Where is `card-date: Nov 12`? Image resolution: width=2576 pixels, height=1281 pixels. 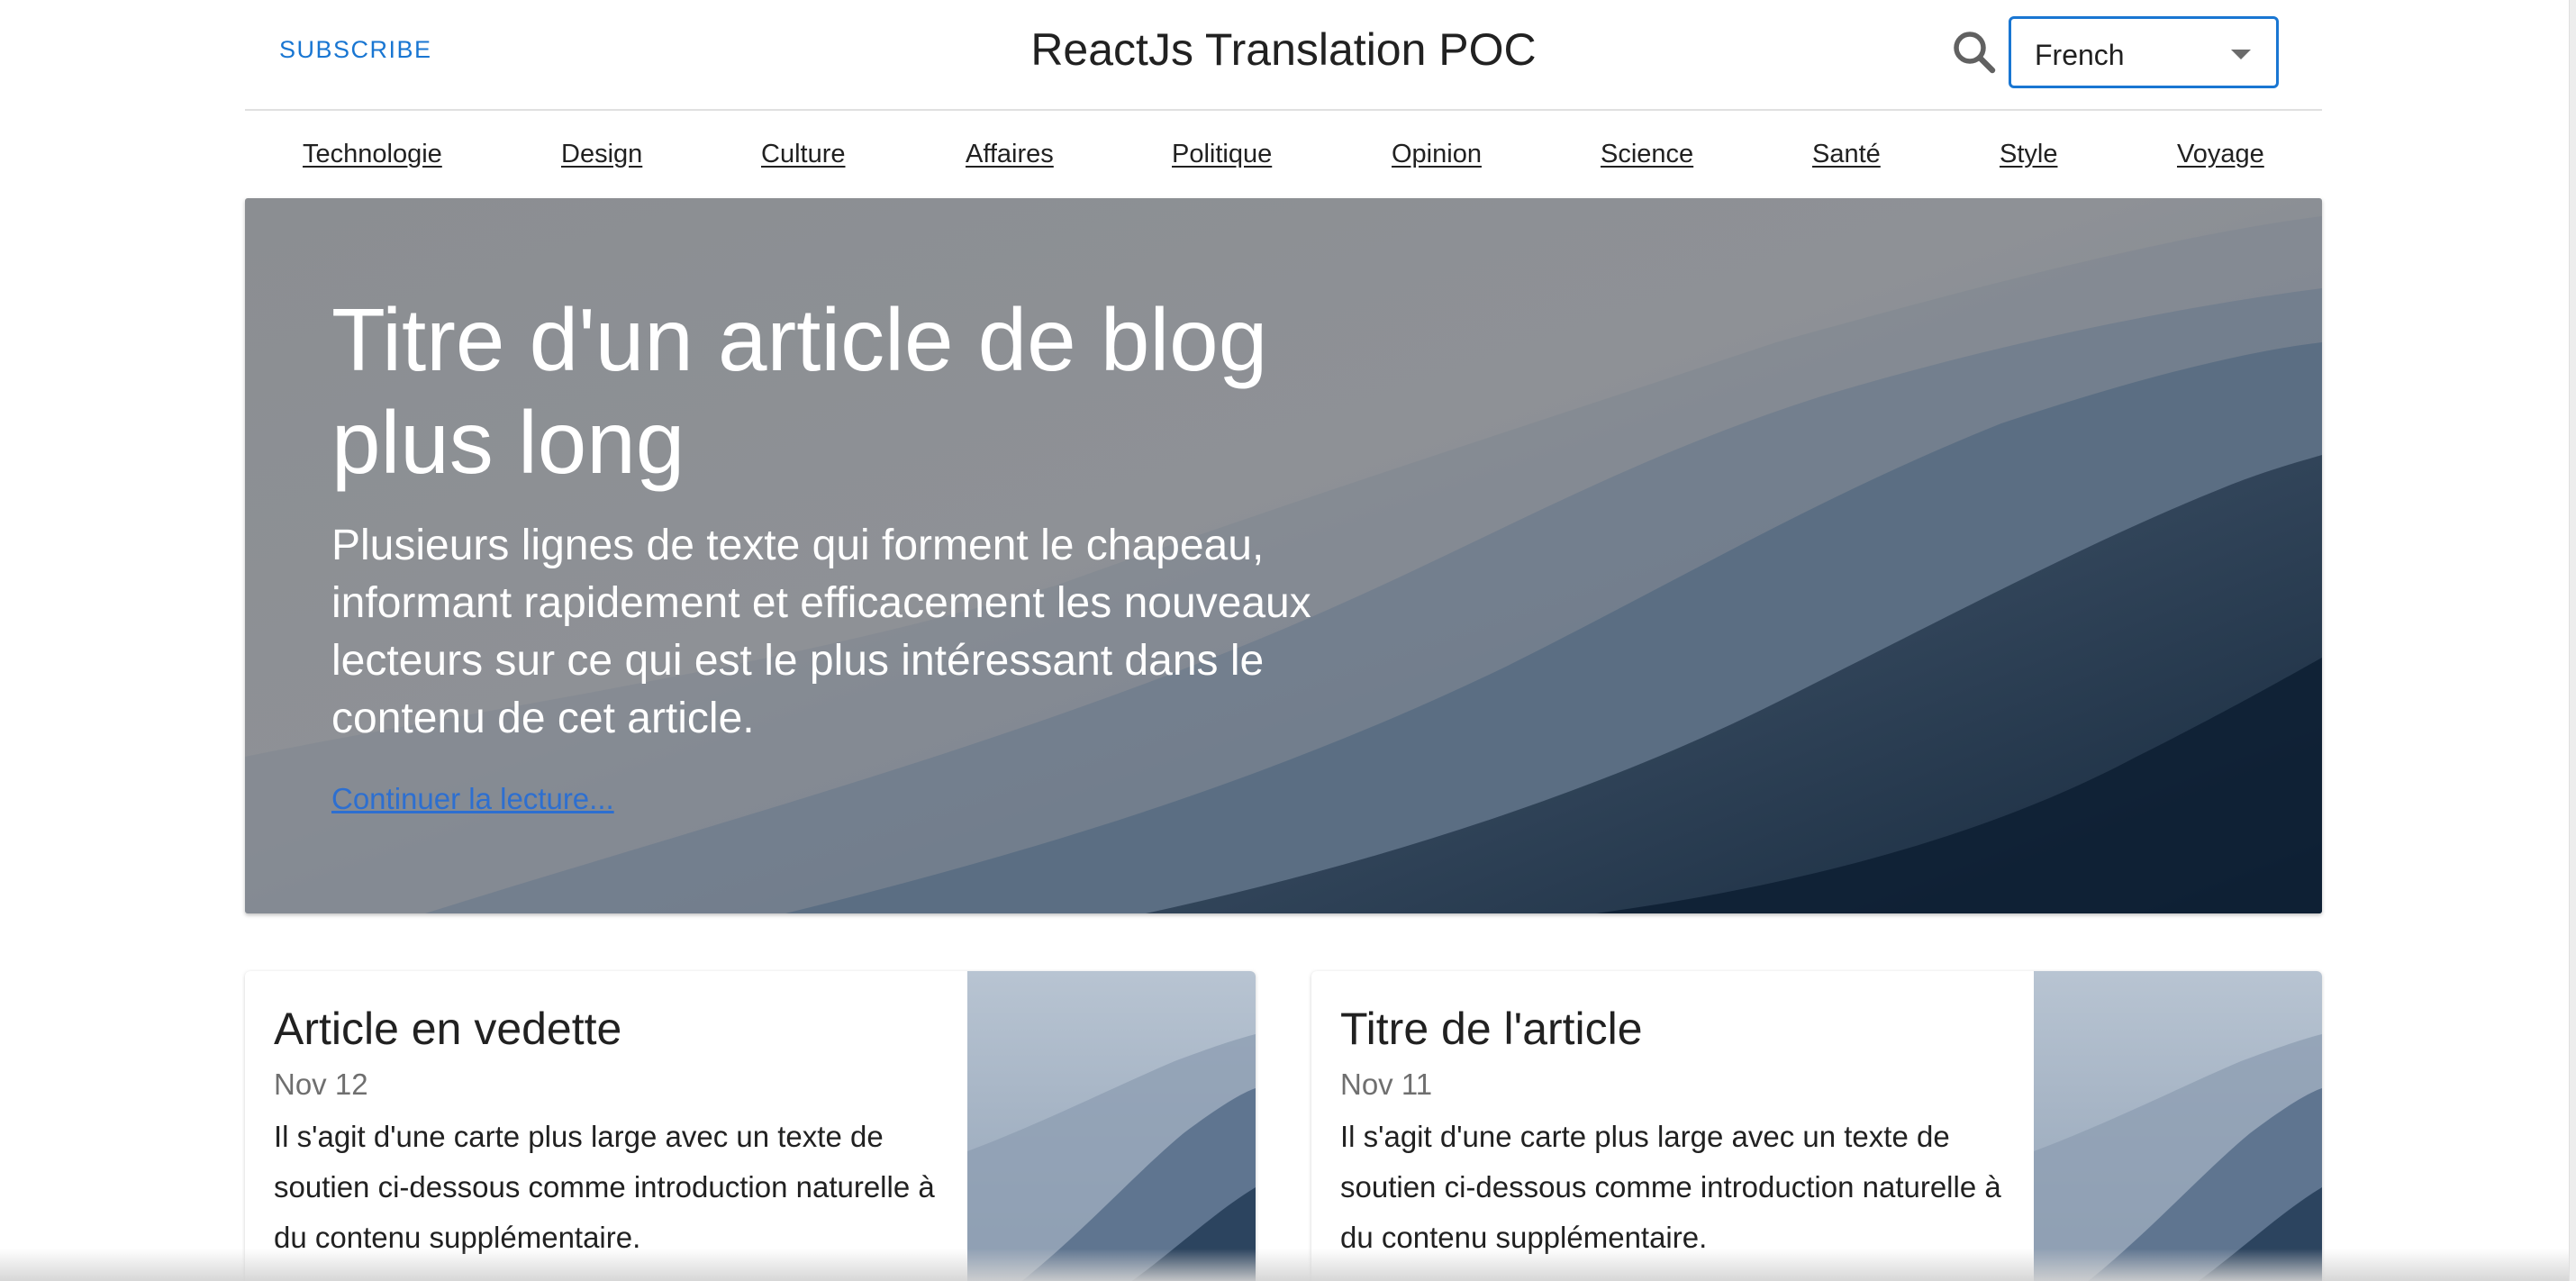 card-date: Nov 12 is located at coordinates (321, 1084).